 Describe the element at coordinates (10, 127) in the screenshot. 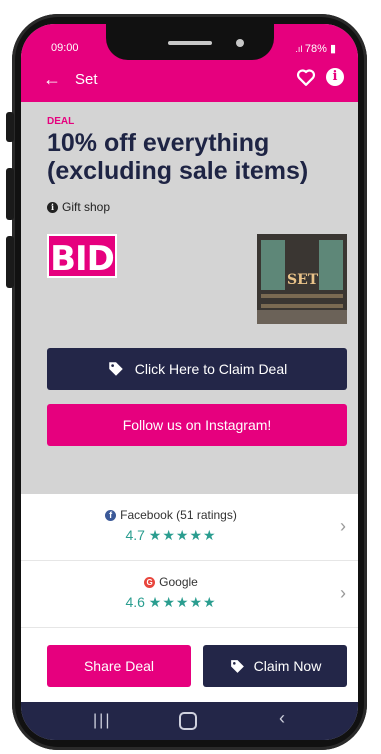

I see `side-button-mute` at that location.